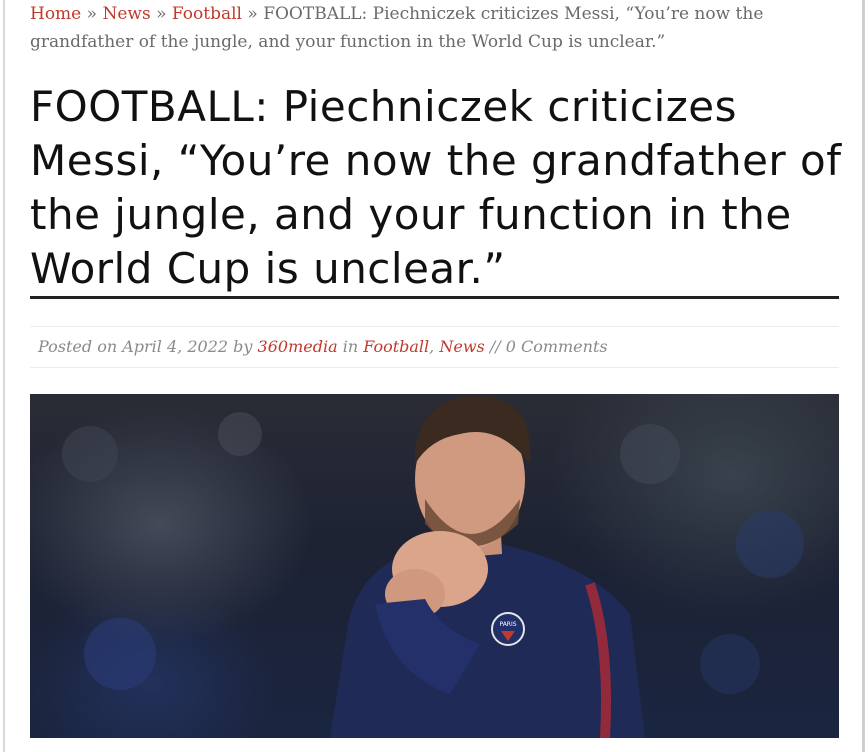 This screenshot has width=868, height=752. I want to click on breadcrumb-football-link: Football, so click(207, 14).